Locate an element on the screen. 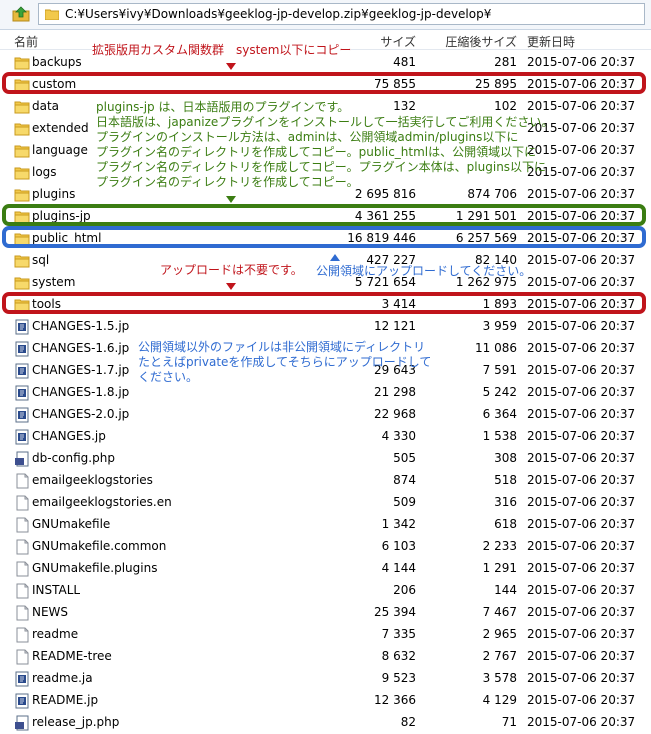  column-date: 更新日時 is located at coordinates (551, 41).